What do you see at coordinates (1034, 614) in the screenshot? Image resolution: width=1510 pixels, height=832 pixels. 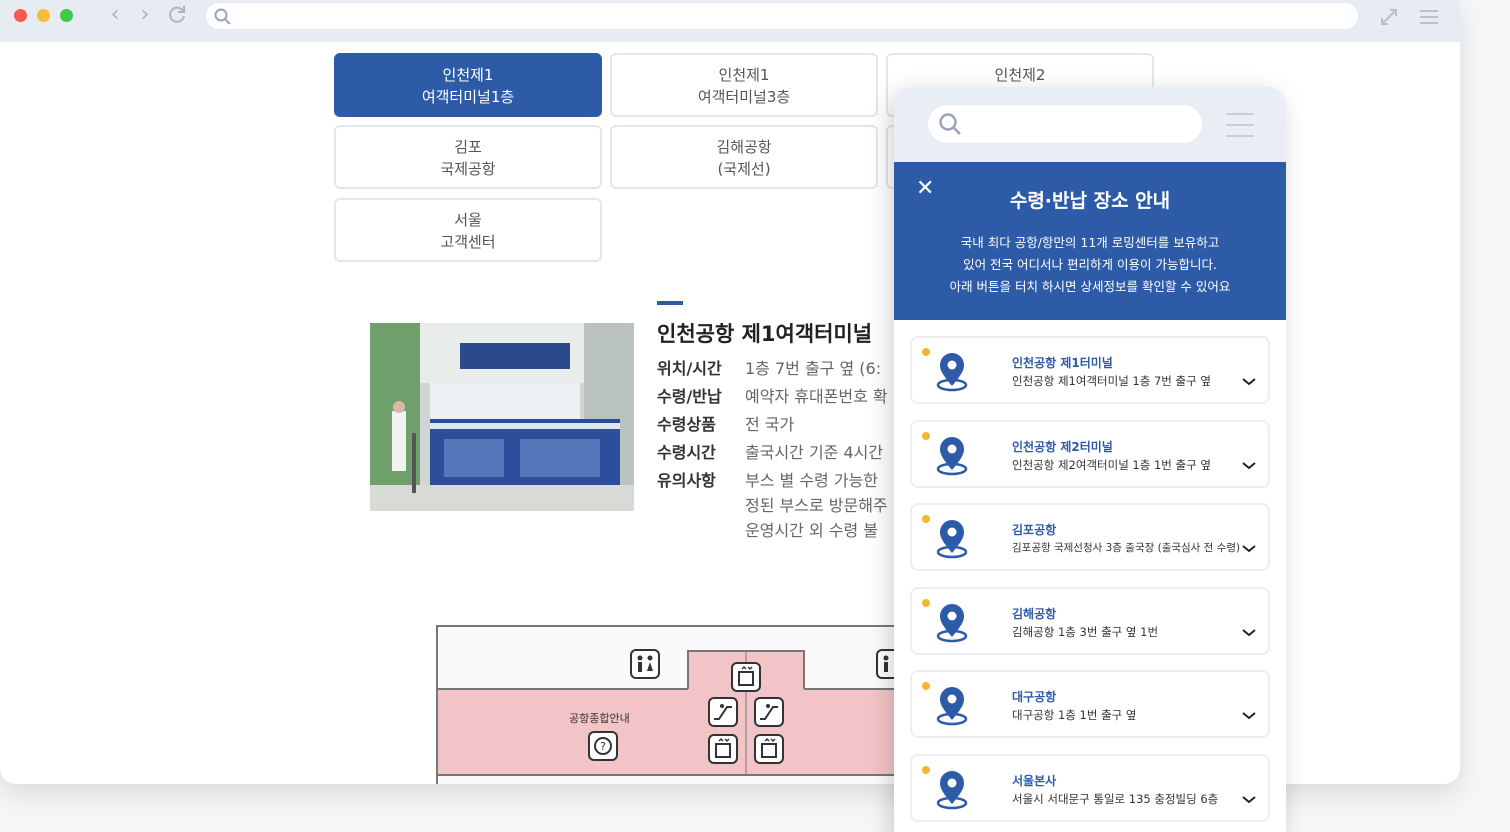 I see `location-name: 김해공항` at bounding box center [1034, 614].